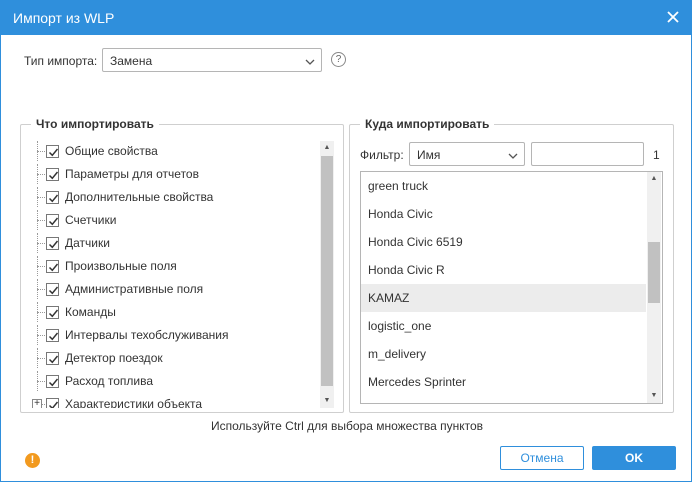 Image resolution: width=692 pixels, height=482 pixels. Describe the element at coordinates (177, 220) in the screenshot. I see `tree-item: Счетчики` at that location.